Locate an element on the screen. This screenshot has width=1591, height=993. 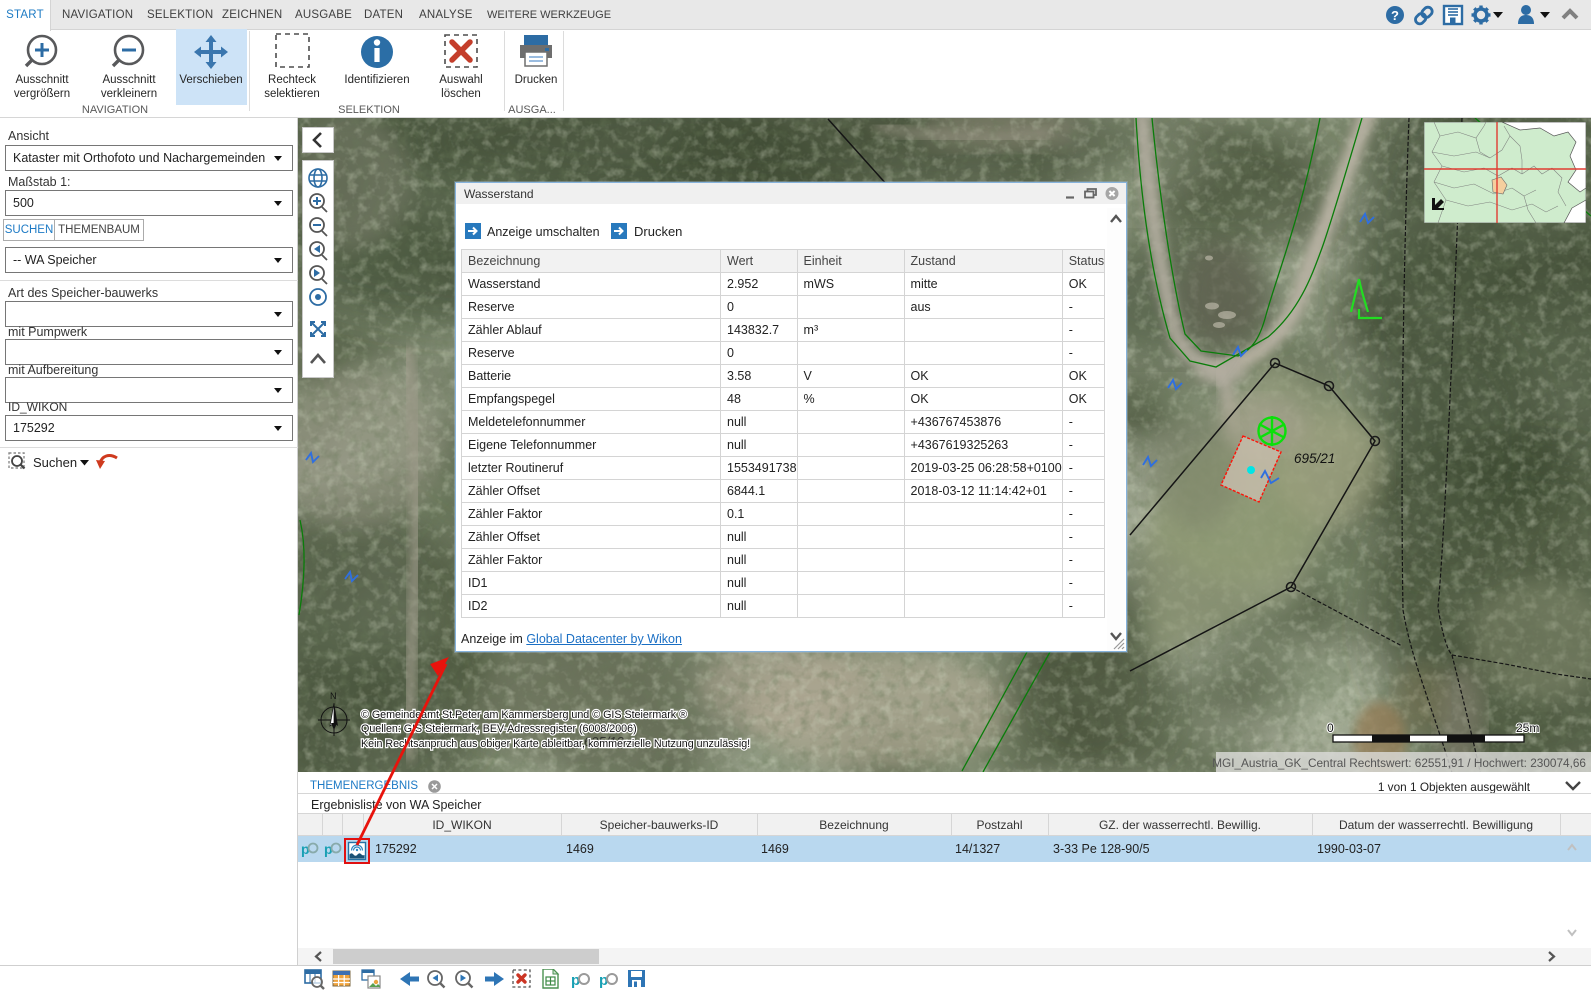
svg-text: 0 is located at coordinates (1330, 728).